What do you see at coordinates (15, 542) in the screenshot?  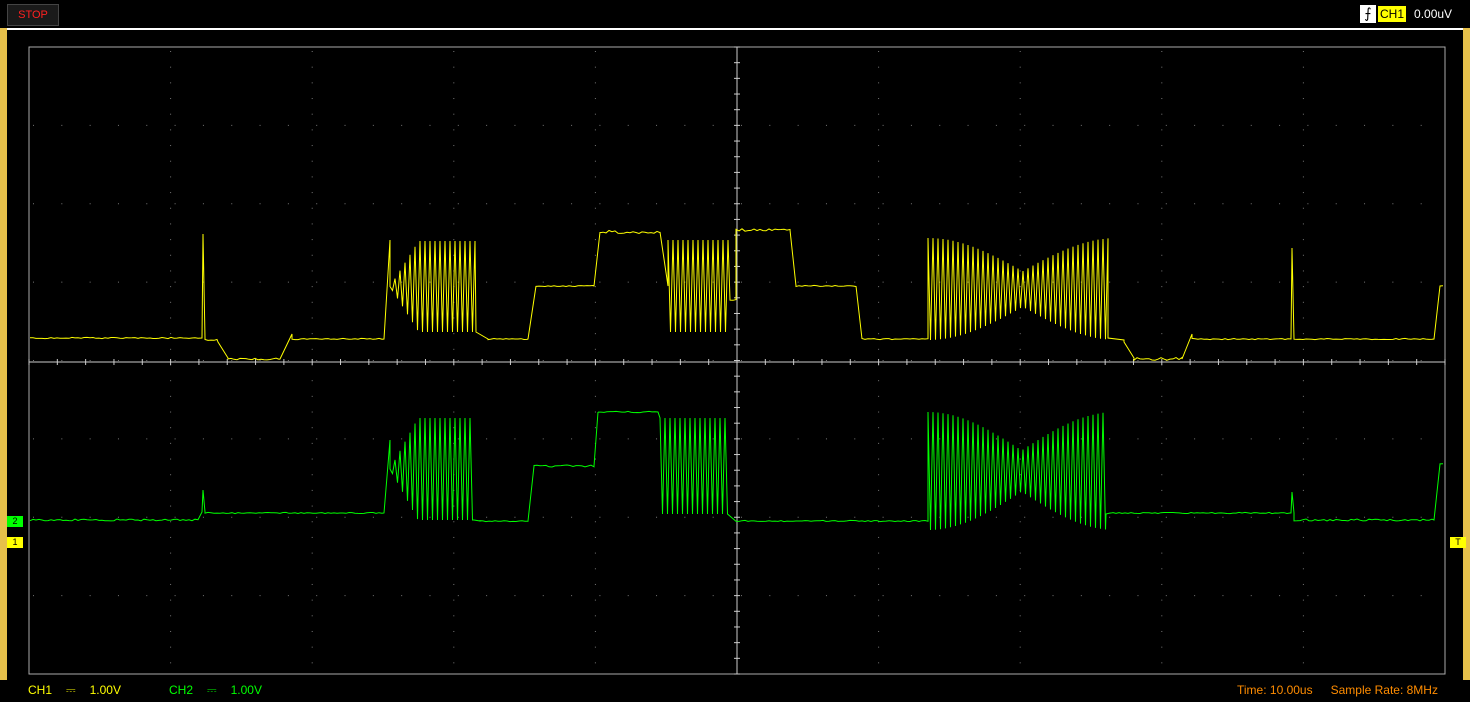 I see `ch1-offset-marker: 1` at bounding box center [15, 542].